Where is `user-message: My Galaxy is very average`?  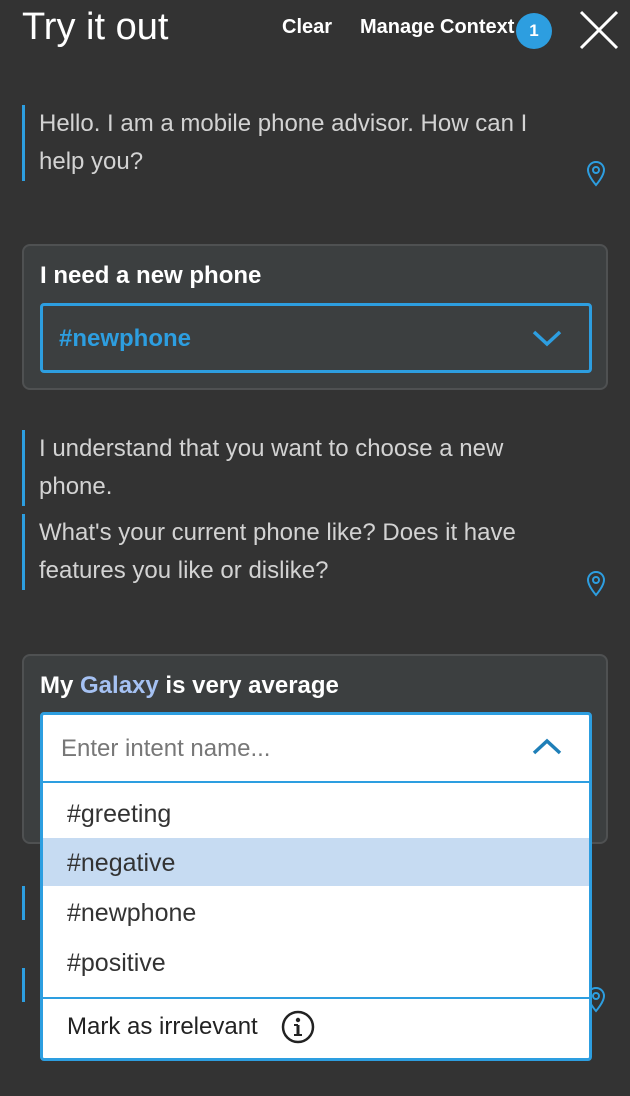 user-message: My Galaxy is very average is located at coordinates (189, 686).